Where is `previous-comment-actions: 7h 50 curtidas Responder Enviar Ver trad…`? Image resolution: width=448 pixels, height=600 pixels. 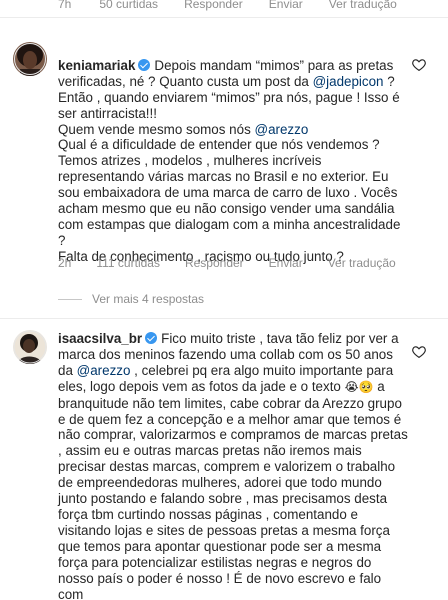
previous-comment-actions: 7h 50 curtidas Responder Enviar Ver trad… is located at coordinates (240, 5).